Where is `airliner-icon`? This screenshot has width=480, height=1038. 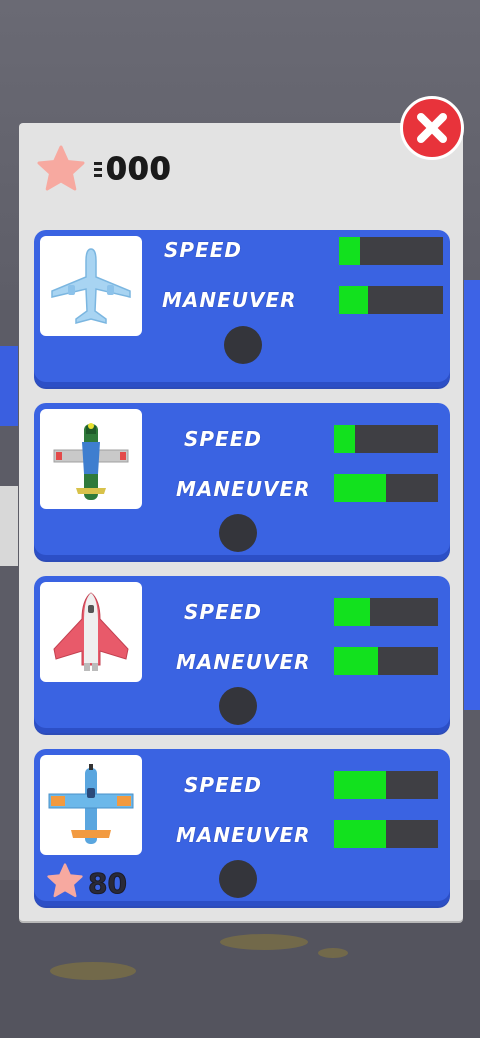 airliner-icon is located at coordinates (91, 286).